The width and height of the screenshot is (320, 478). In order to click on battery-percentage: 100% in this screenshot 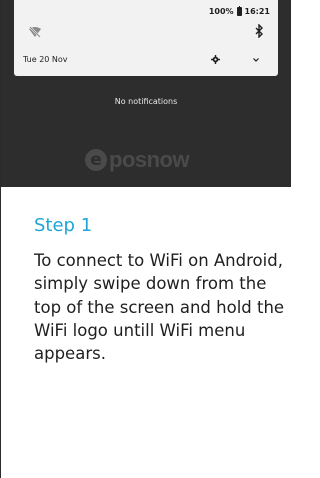, I will do `click(221, 11)`.